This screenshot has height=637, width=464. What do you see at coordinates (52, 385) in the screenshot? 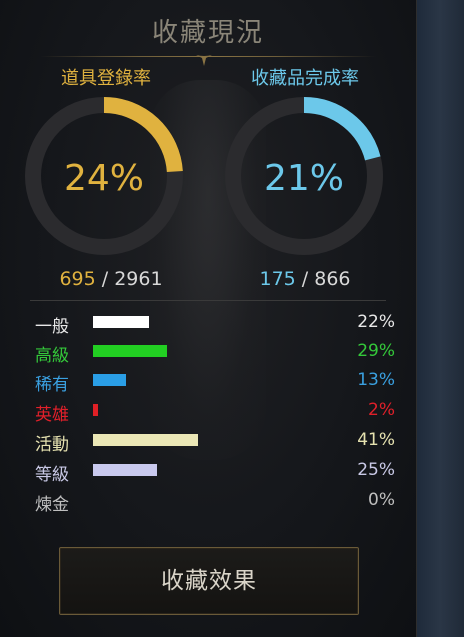
I see `category-label: 稀有` at bounding box center [52, 385].